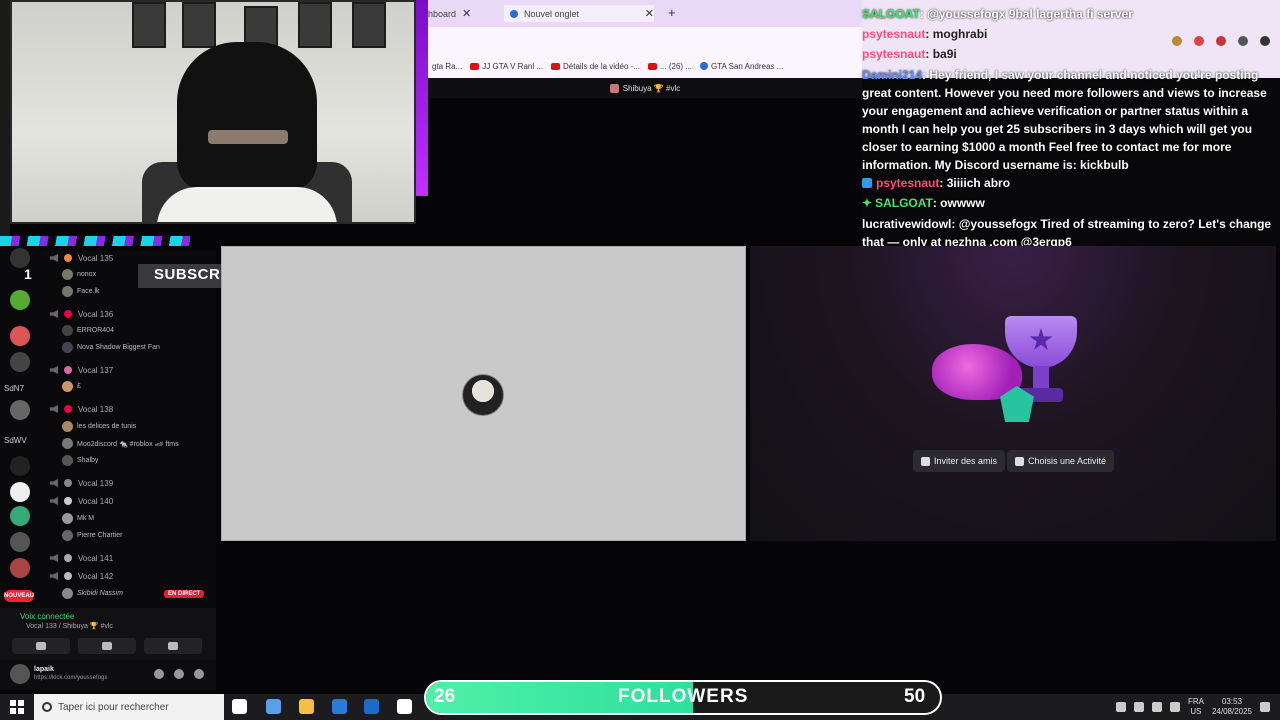 The height and width of the screenshot is (720, 1280). Describe the element at coordinates (128, 409) in the screenshot. I see `channel-item: Vocal 138` at that location.